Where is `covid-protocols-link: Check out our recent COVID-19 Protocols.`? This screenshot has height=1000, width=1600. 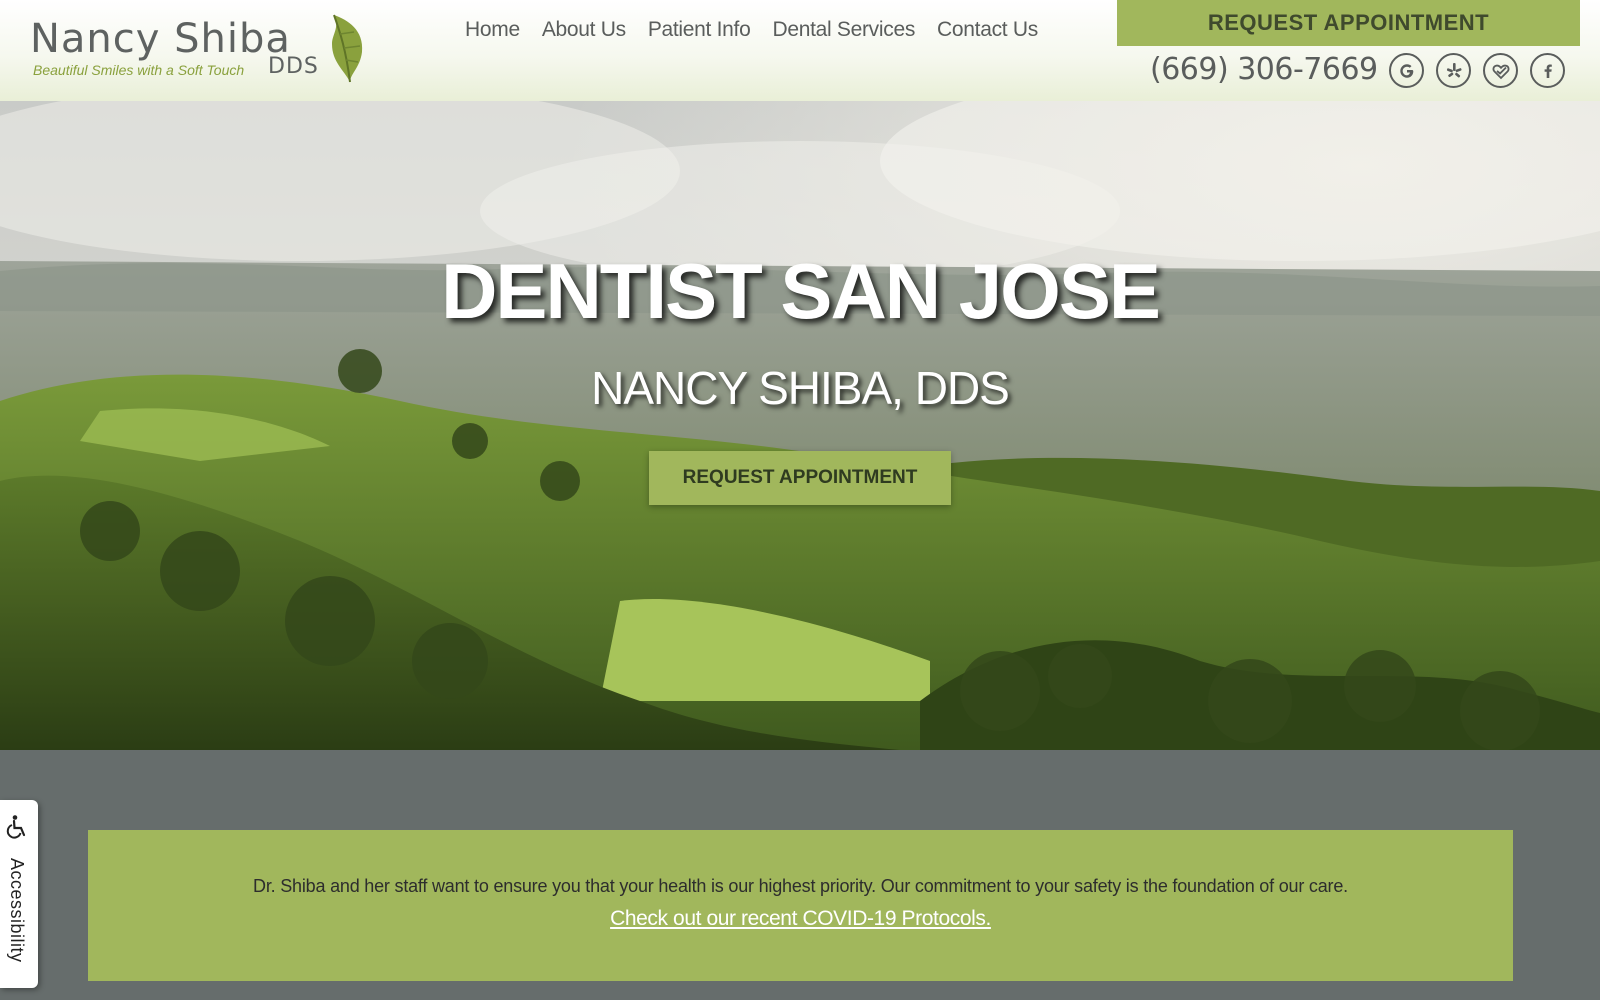 covid-protocols-link: Check out our recent COVID-19 Protocols. is located at coordinates (800, 919).